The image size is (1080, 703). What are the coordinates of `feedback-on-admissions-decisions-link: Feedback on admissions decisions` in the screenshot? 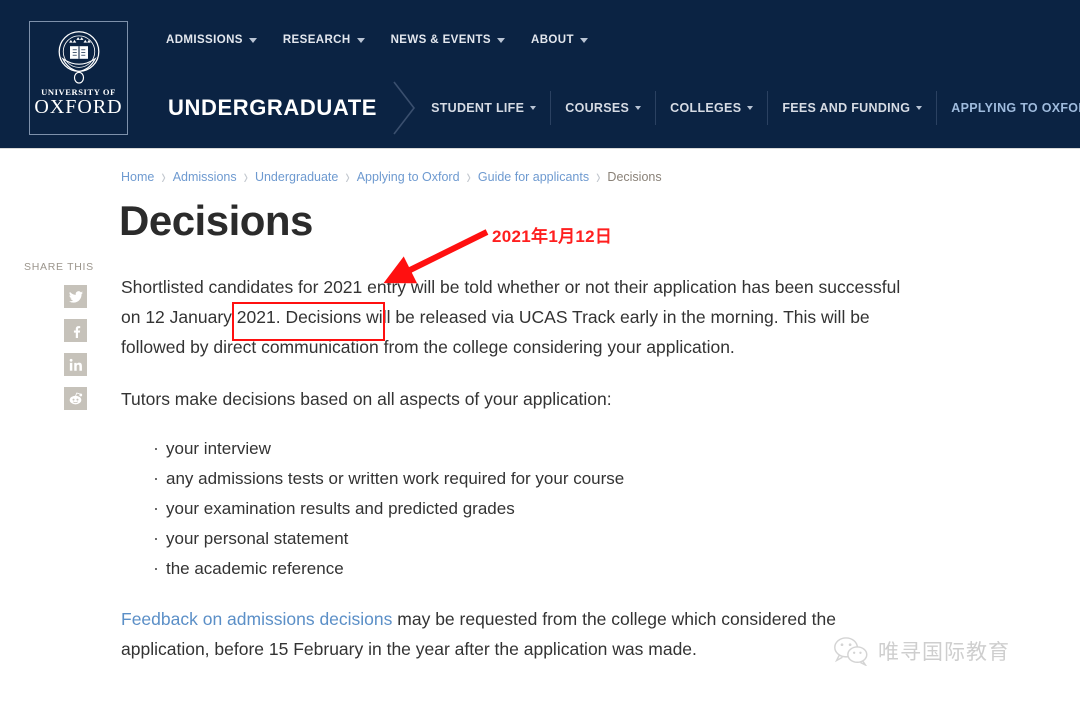 It's located at (256, 619).